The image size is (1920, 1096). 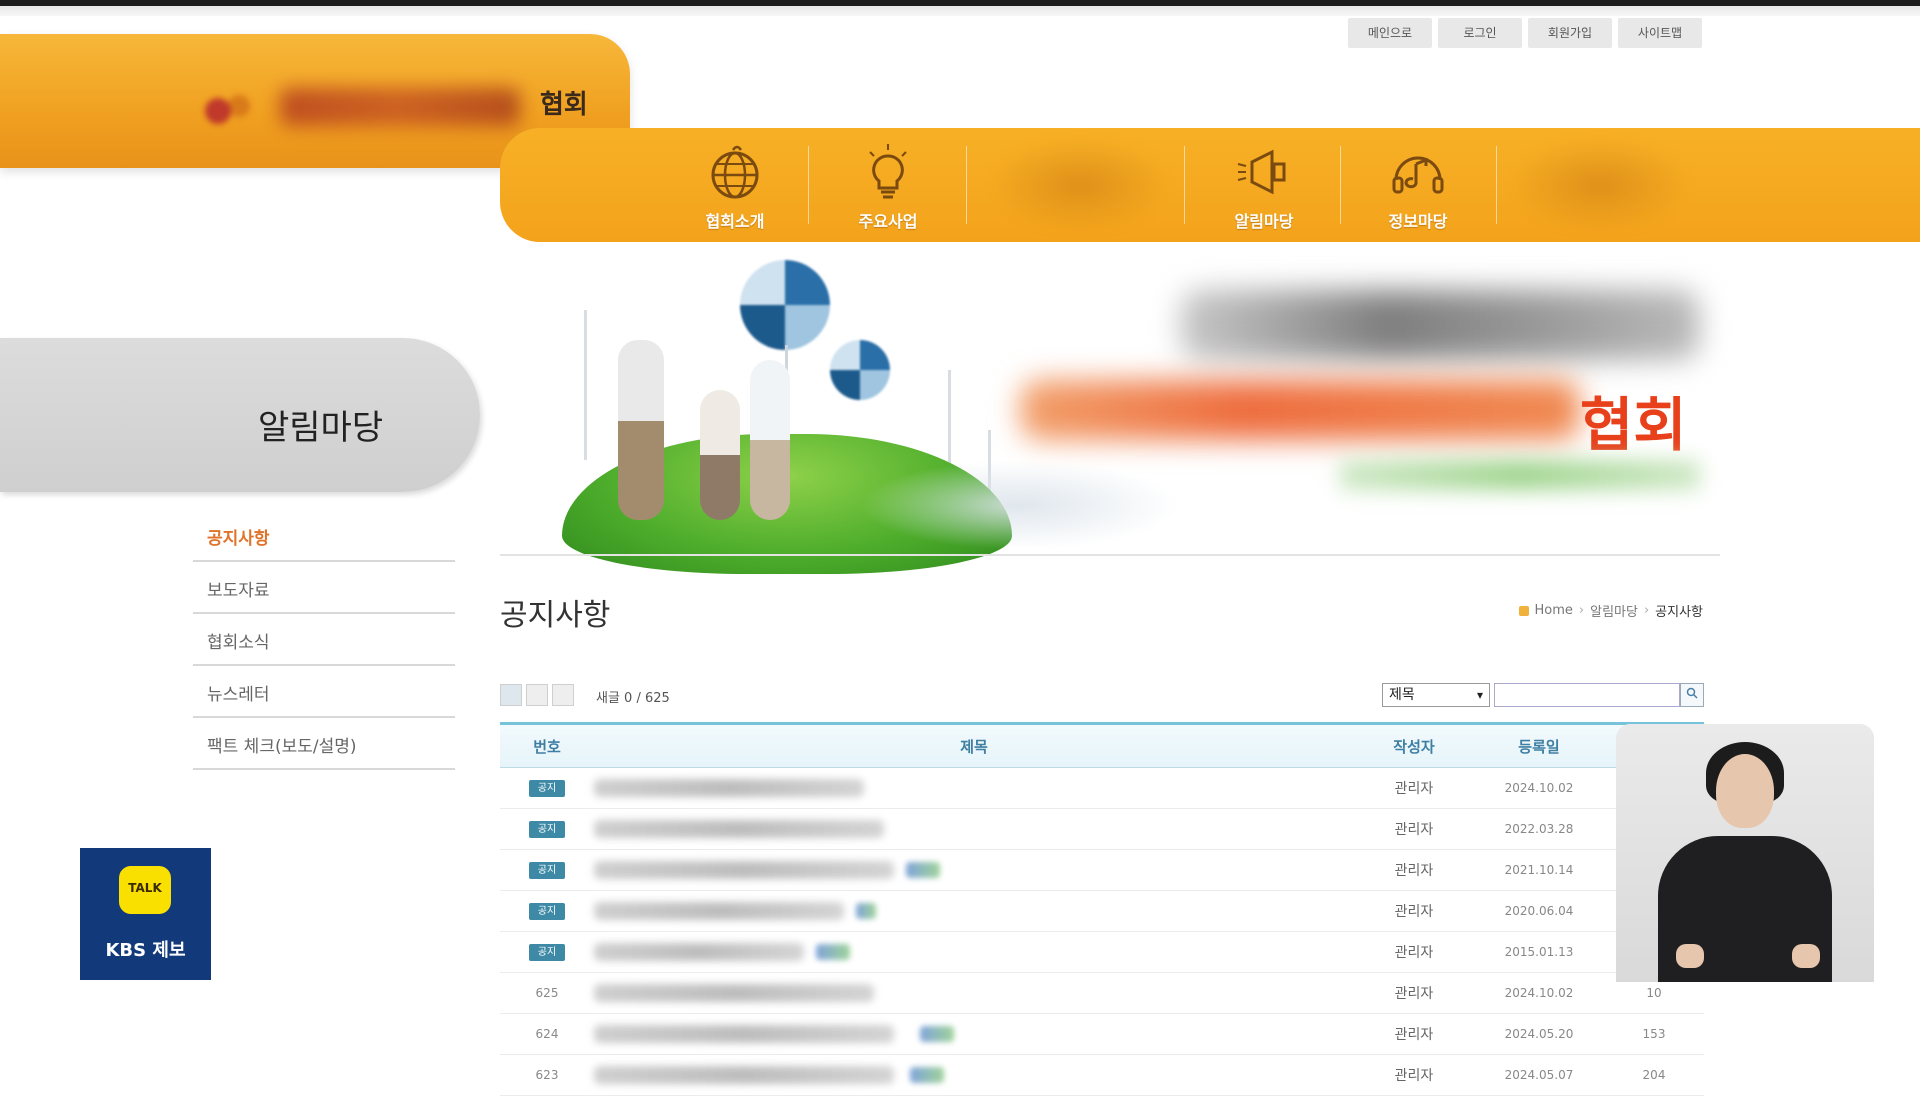 I want to click on nav-item-notice: 알림마당, so click(x=1264, y=185).